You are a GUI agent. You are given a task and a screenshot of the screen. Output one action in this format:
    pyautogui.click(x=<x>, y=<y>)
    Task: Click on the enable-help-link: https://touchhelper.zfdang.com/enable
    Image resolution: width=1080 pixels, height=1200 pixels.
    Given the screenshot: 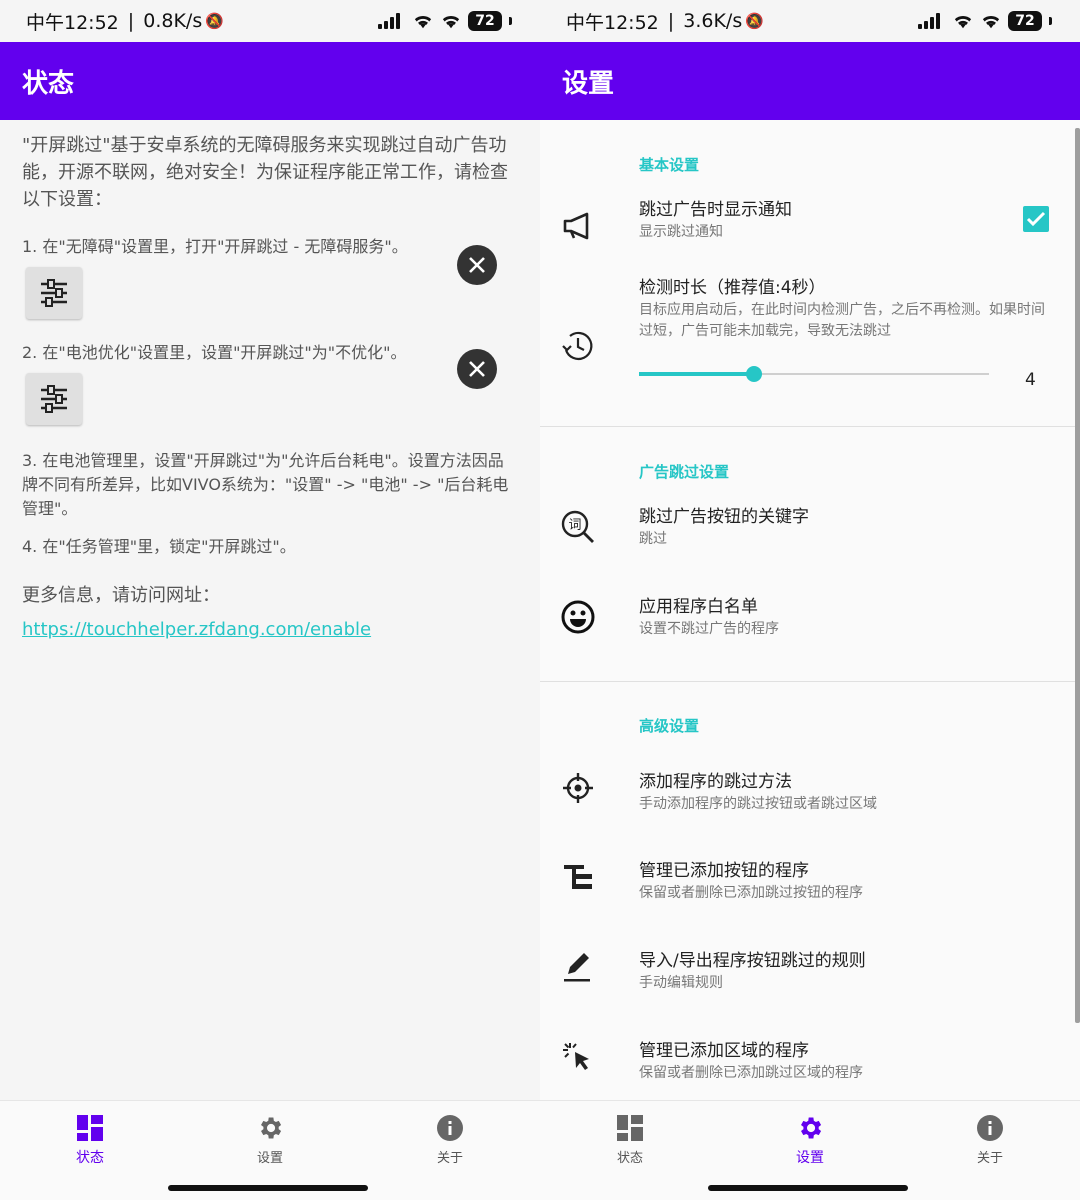 What is the action you would take?
    pyautogui.click(x=196, y=629)
    